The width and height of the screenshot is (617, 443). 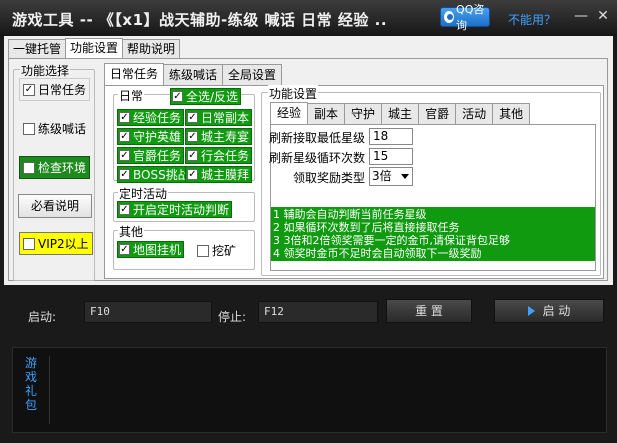 I want to click on function-select-legend: 功能选择, so click(x=45, y=70).